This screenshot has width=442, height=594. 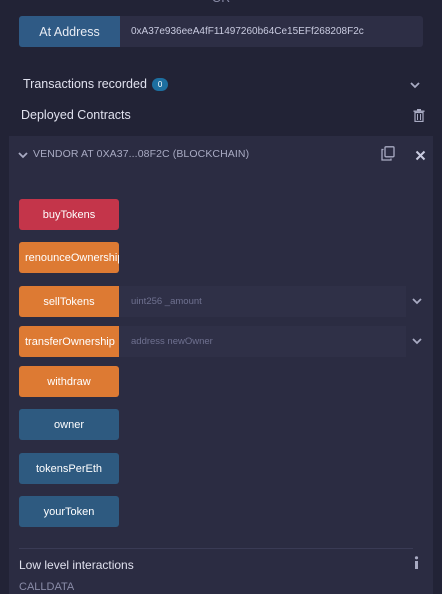 I want to click on deployed-contracts-label: Deployed Contracts, so click(x=76, y=115).